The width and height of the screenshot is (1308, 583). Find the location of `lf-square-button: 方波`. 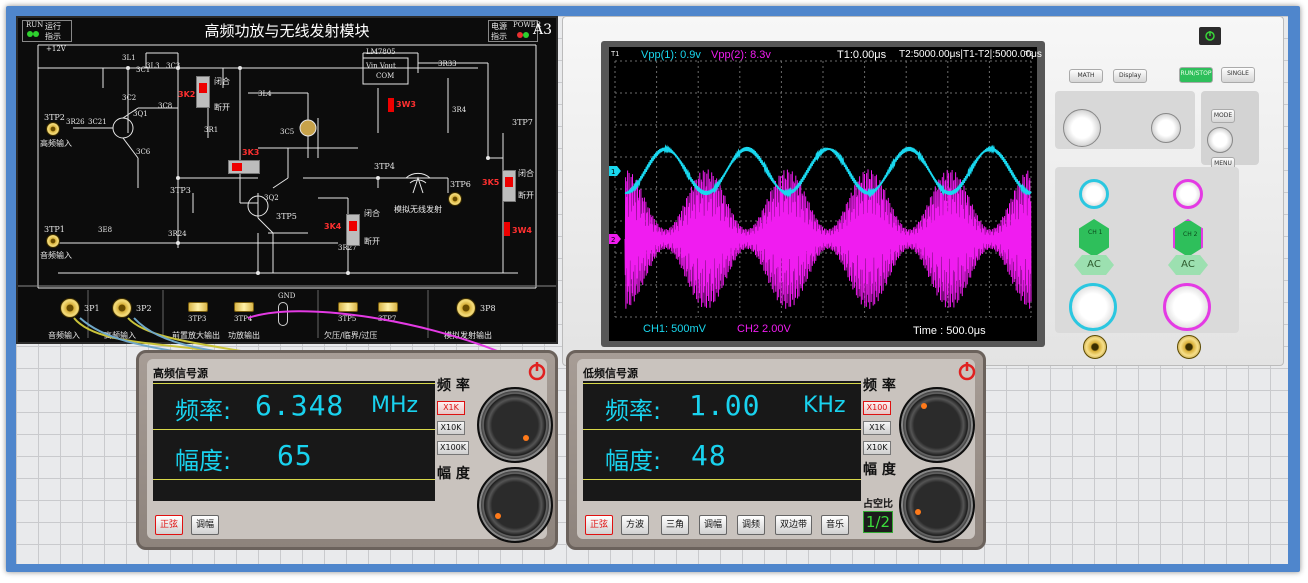

lf-square-button: 方波 is located at coordinates (635, 525).